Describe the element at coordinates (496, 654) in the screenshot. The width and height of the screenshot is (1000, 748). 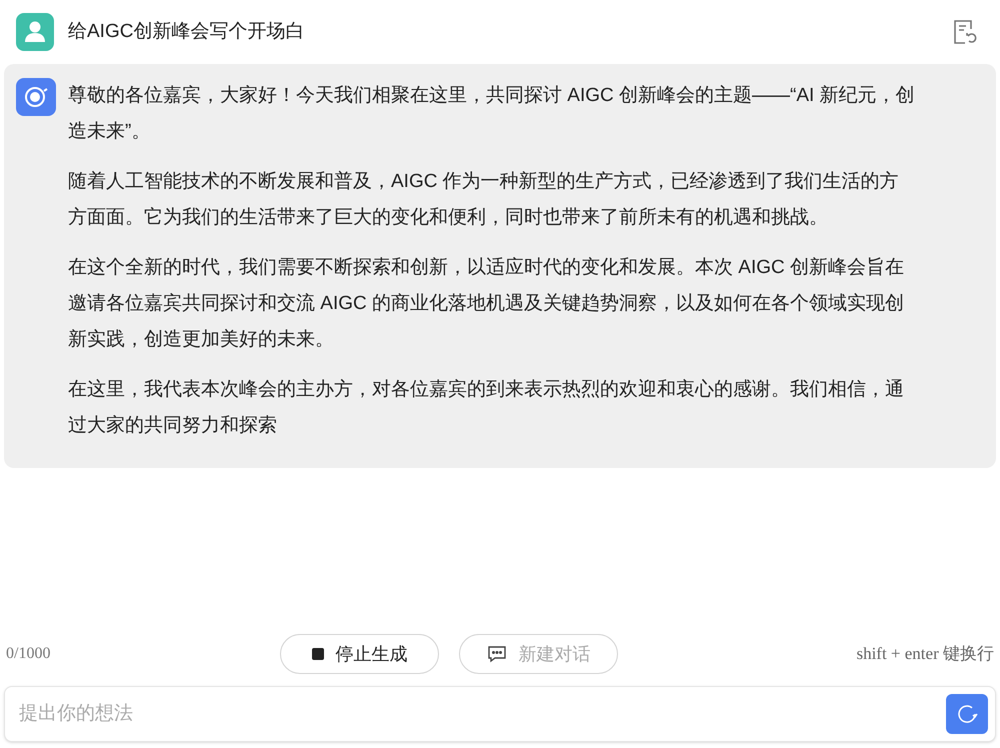
I see `chat-bubble-icon` at that location.